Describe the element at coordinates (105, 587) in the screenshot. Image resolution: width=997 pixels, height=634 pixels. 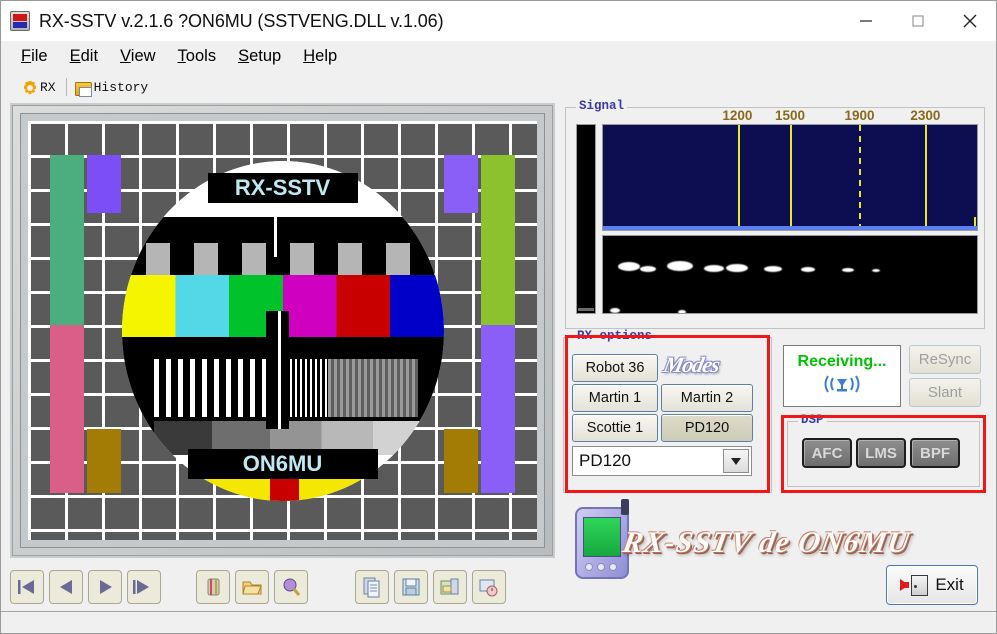
I see `play-button` at that location.